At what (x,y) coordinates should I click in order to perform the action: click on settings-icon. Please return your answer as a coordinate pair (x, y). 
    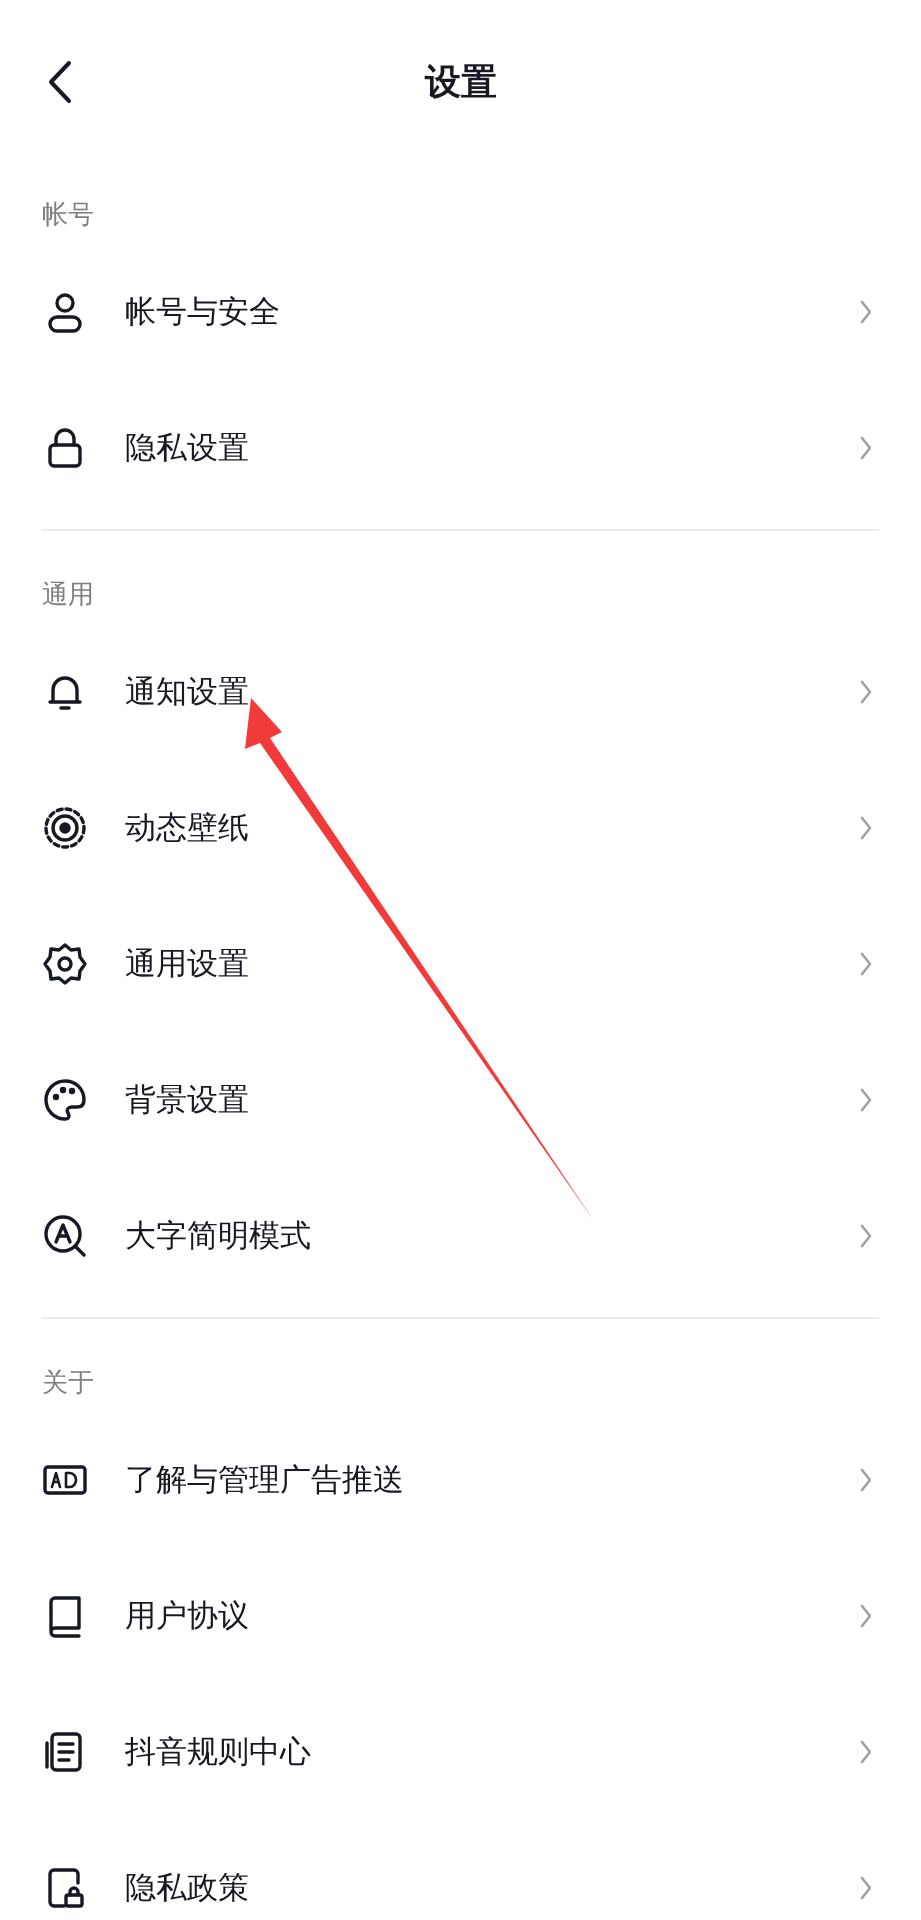
    Looking at the image, I should click on (65, 964).